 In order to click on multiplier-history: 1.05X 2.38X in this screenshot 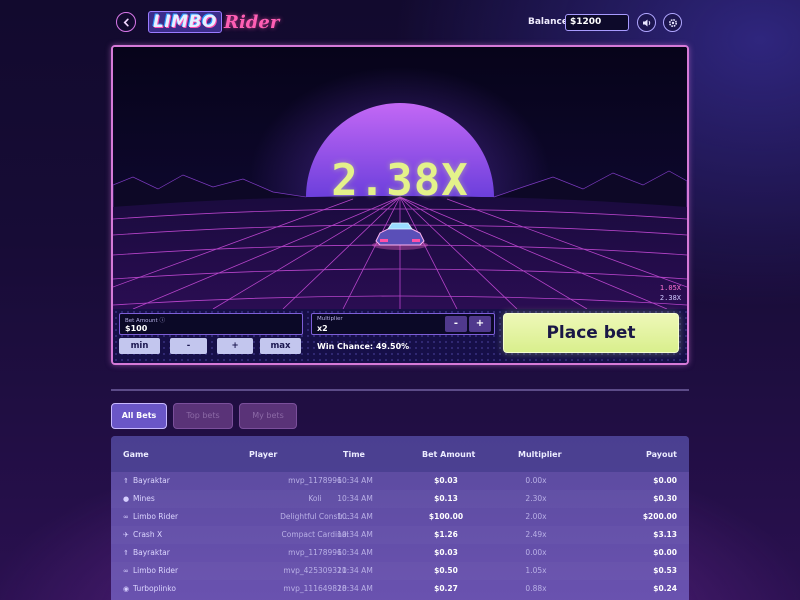, I will do `click(670, 293)`.